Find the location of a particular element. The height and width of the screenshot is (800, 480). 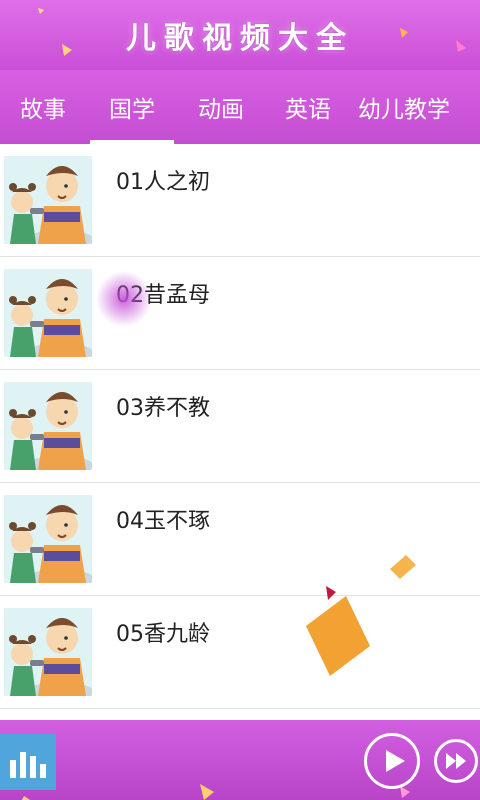

play-icon is located at coordinates (395, 761).